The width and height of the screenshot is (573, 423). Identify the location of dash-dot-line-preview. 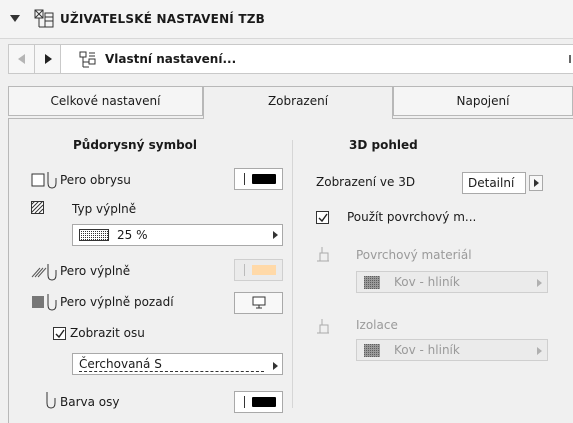
(171, 371).